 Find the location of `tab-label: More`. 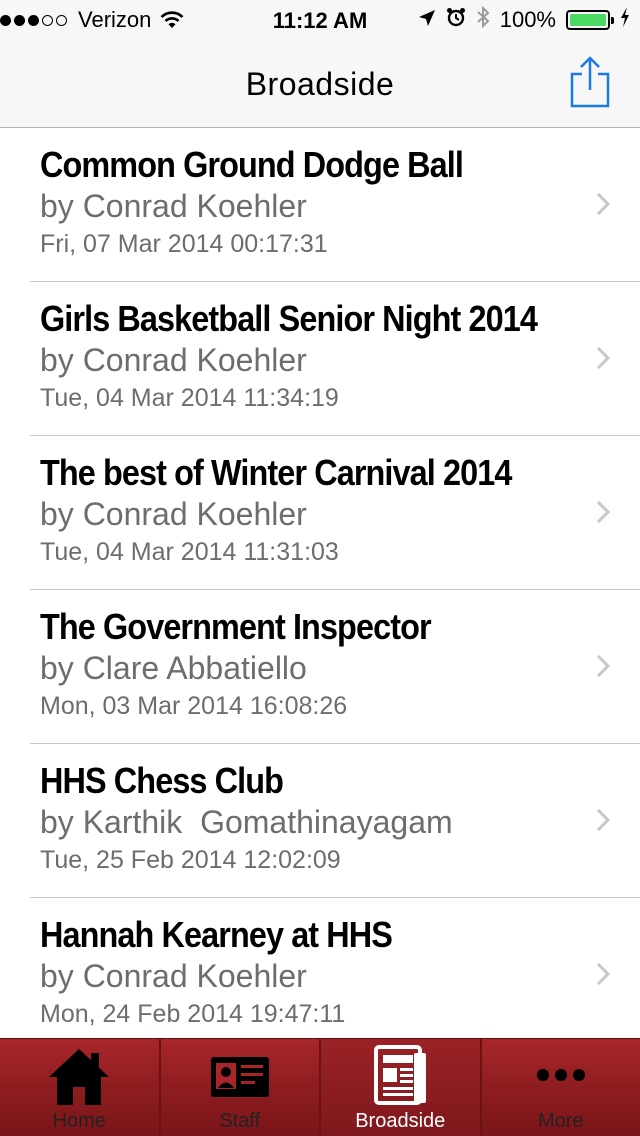

tab-label: More is located at coordinates (560, 1121).